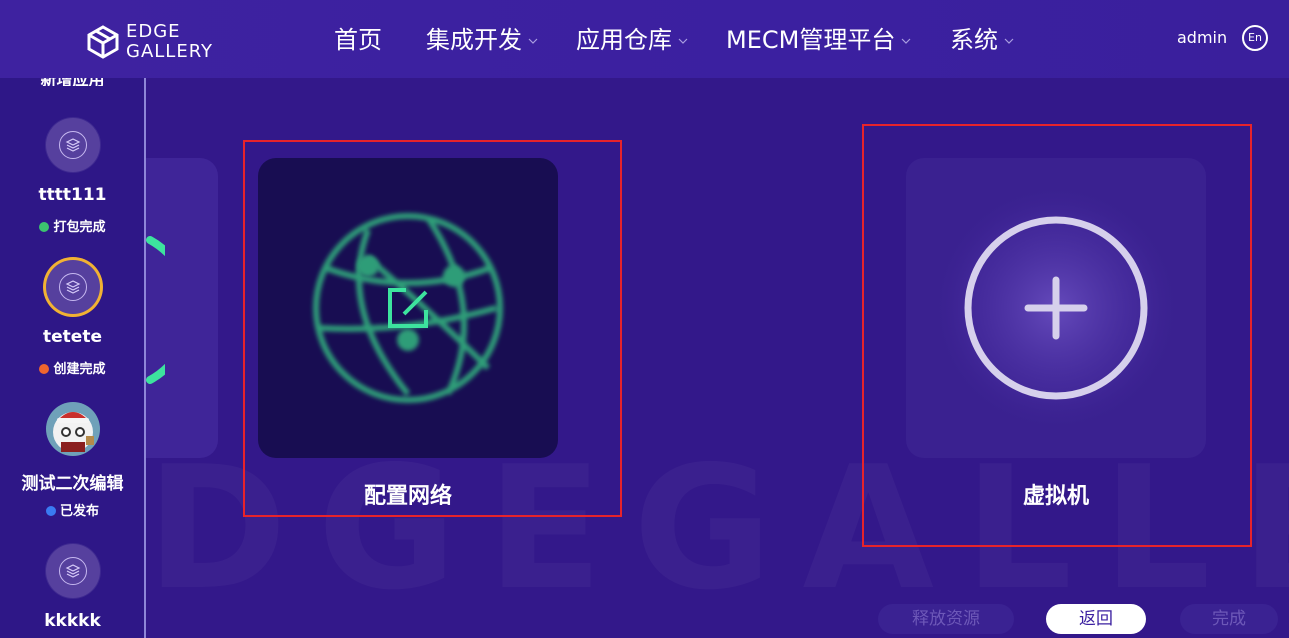 The width and height of the screenshot is (1289, 638). What do you see at coordinates (624, 40) in the screenshot?
I see `nav-app-store-label: 应用仓库` at bounding box center [624, 40].